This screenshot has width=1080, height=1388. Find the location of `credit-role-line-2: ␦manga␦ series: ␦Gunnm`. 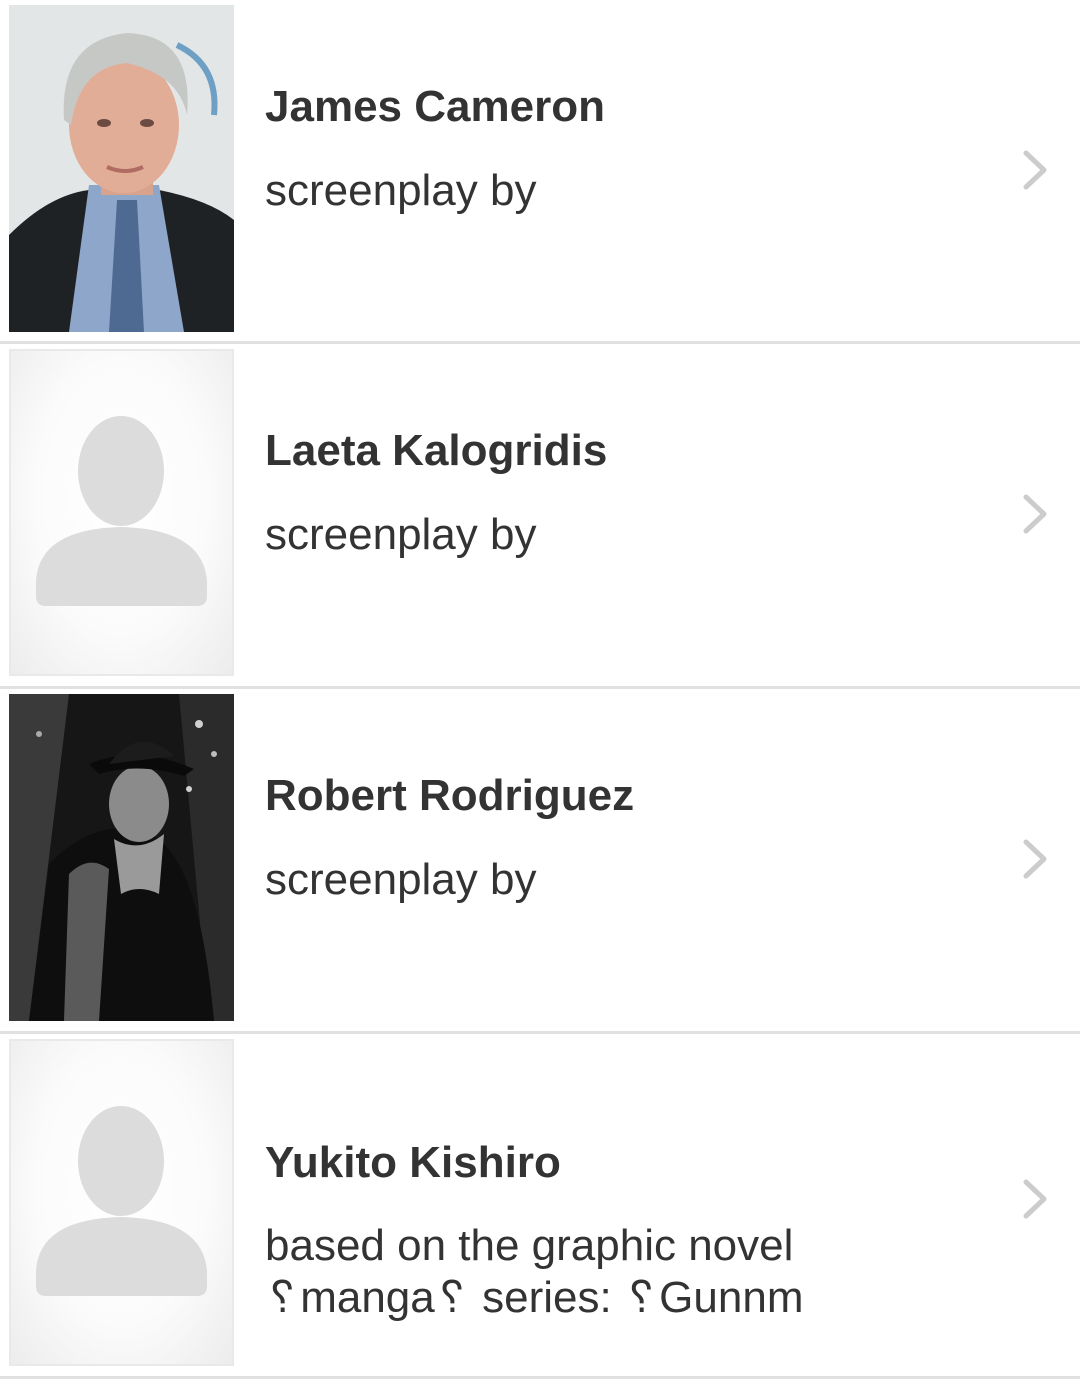

credit-role-line-2: ␦manga␦ series: ␦Gunnm is located at coordinates (534, 1297).